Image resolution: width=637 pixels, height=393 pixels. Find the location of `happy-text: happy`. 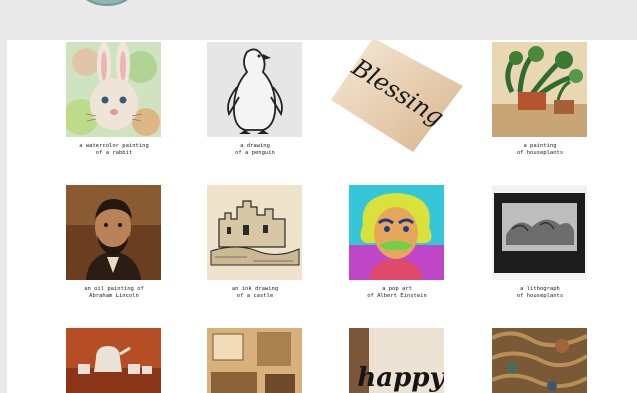

happy-text: happy is located at coordinates (400, 378).